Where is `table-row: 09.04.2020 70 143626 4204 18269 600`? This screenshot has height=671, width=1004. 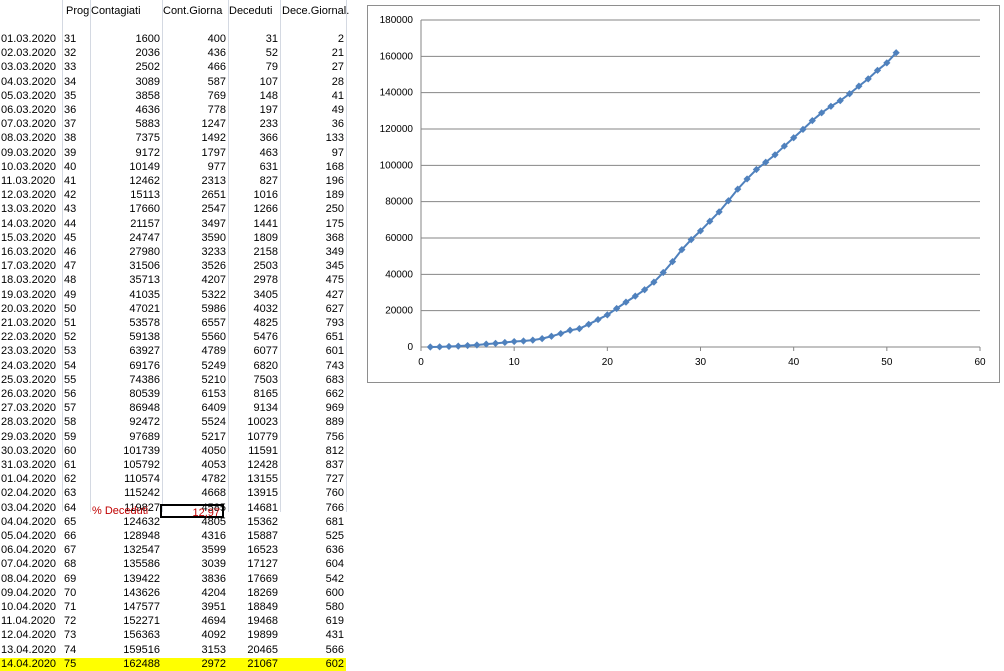
table-row: 09.04.2020 70 143626 4204 18269 600 is located at coordinates (173, 593).